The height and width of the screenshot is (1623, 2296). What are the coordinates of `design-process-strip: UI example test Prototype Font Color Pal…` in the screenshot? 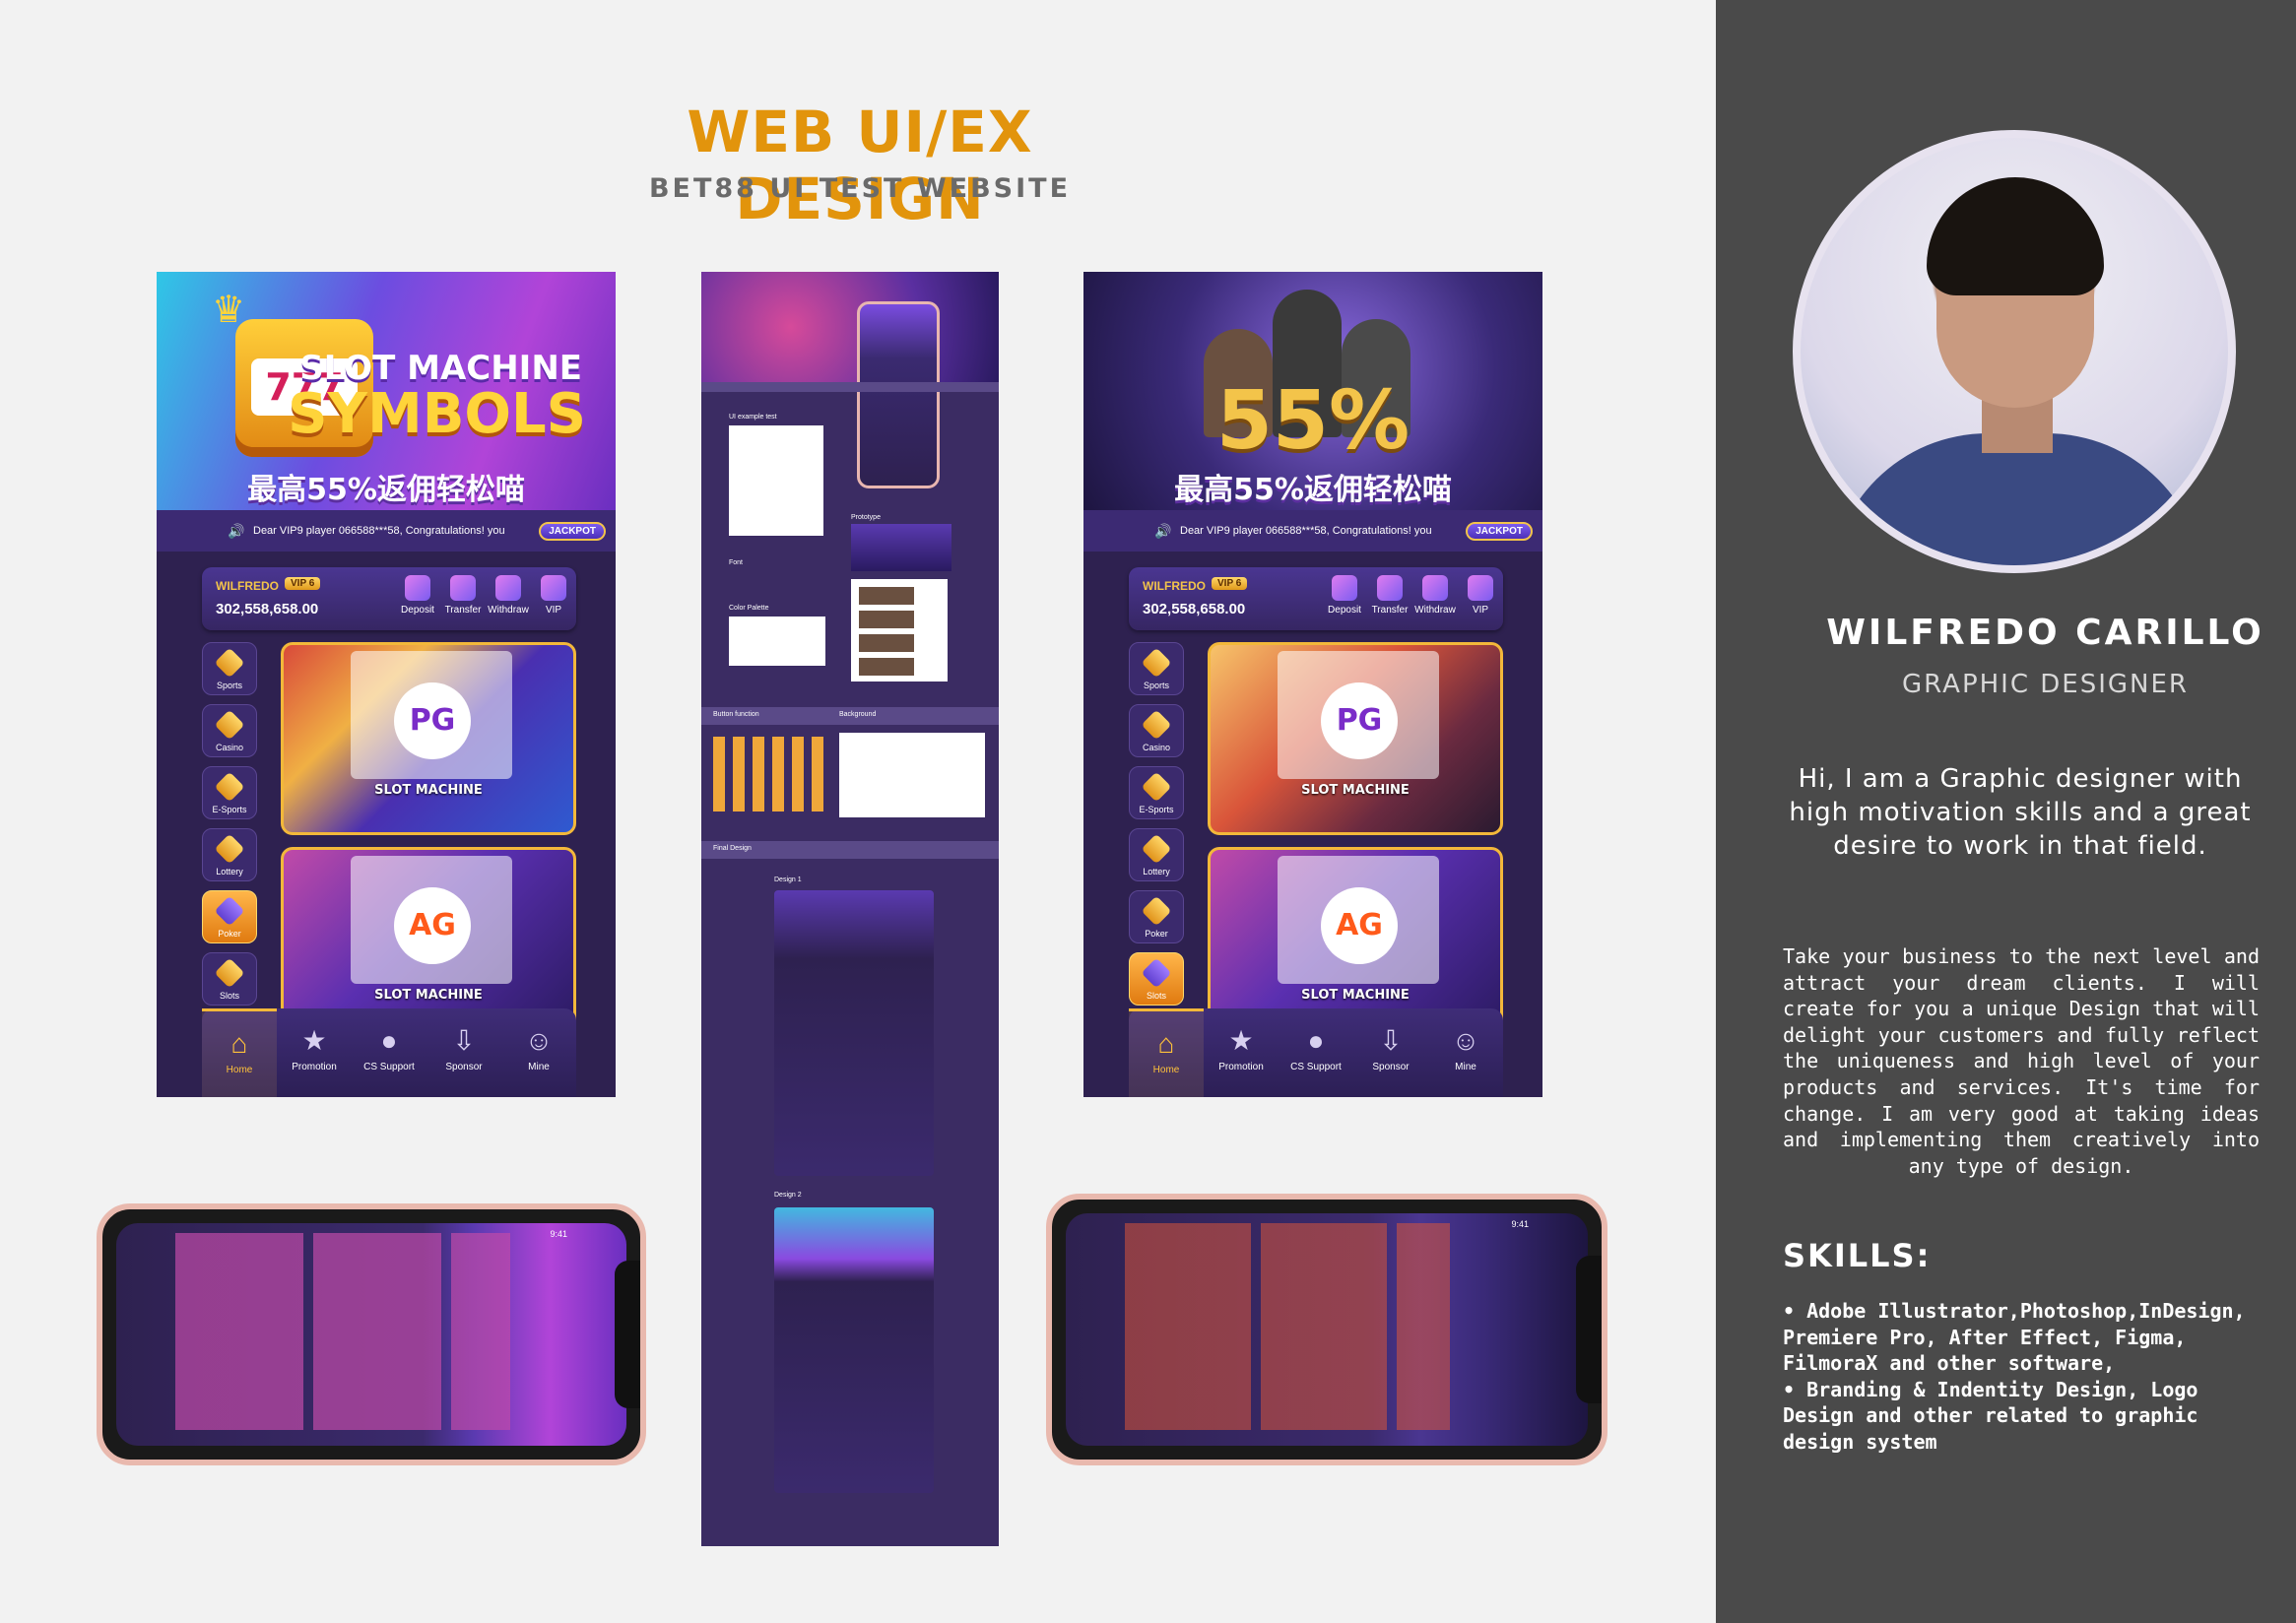 It's located at (850, 909).